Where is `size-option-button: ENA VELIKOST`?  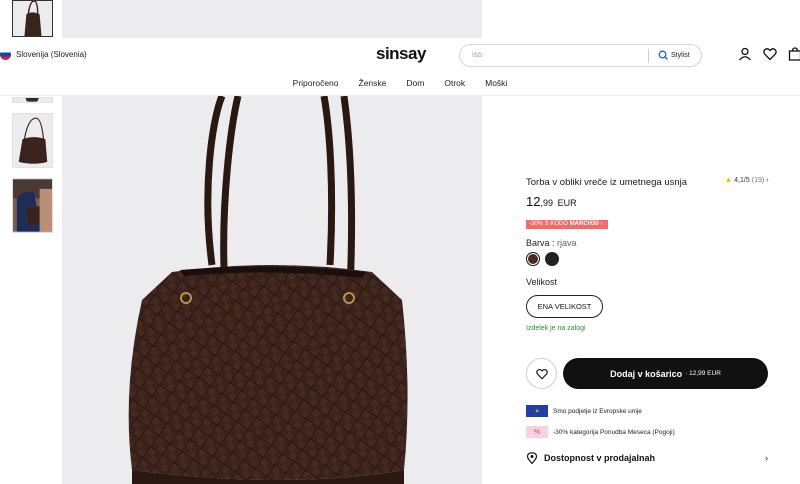 size-option-button: ENA VELIKOST is located at coordinates (564, 306).